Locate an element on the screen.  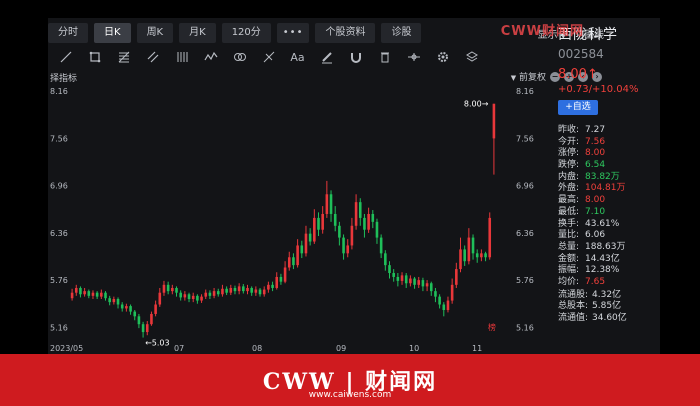
quote-label: 最高: is located at coordinates (569, 200).